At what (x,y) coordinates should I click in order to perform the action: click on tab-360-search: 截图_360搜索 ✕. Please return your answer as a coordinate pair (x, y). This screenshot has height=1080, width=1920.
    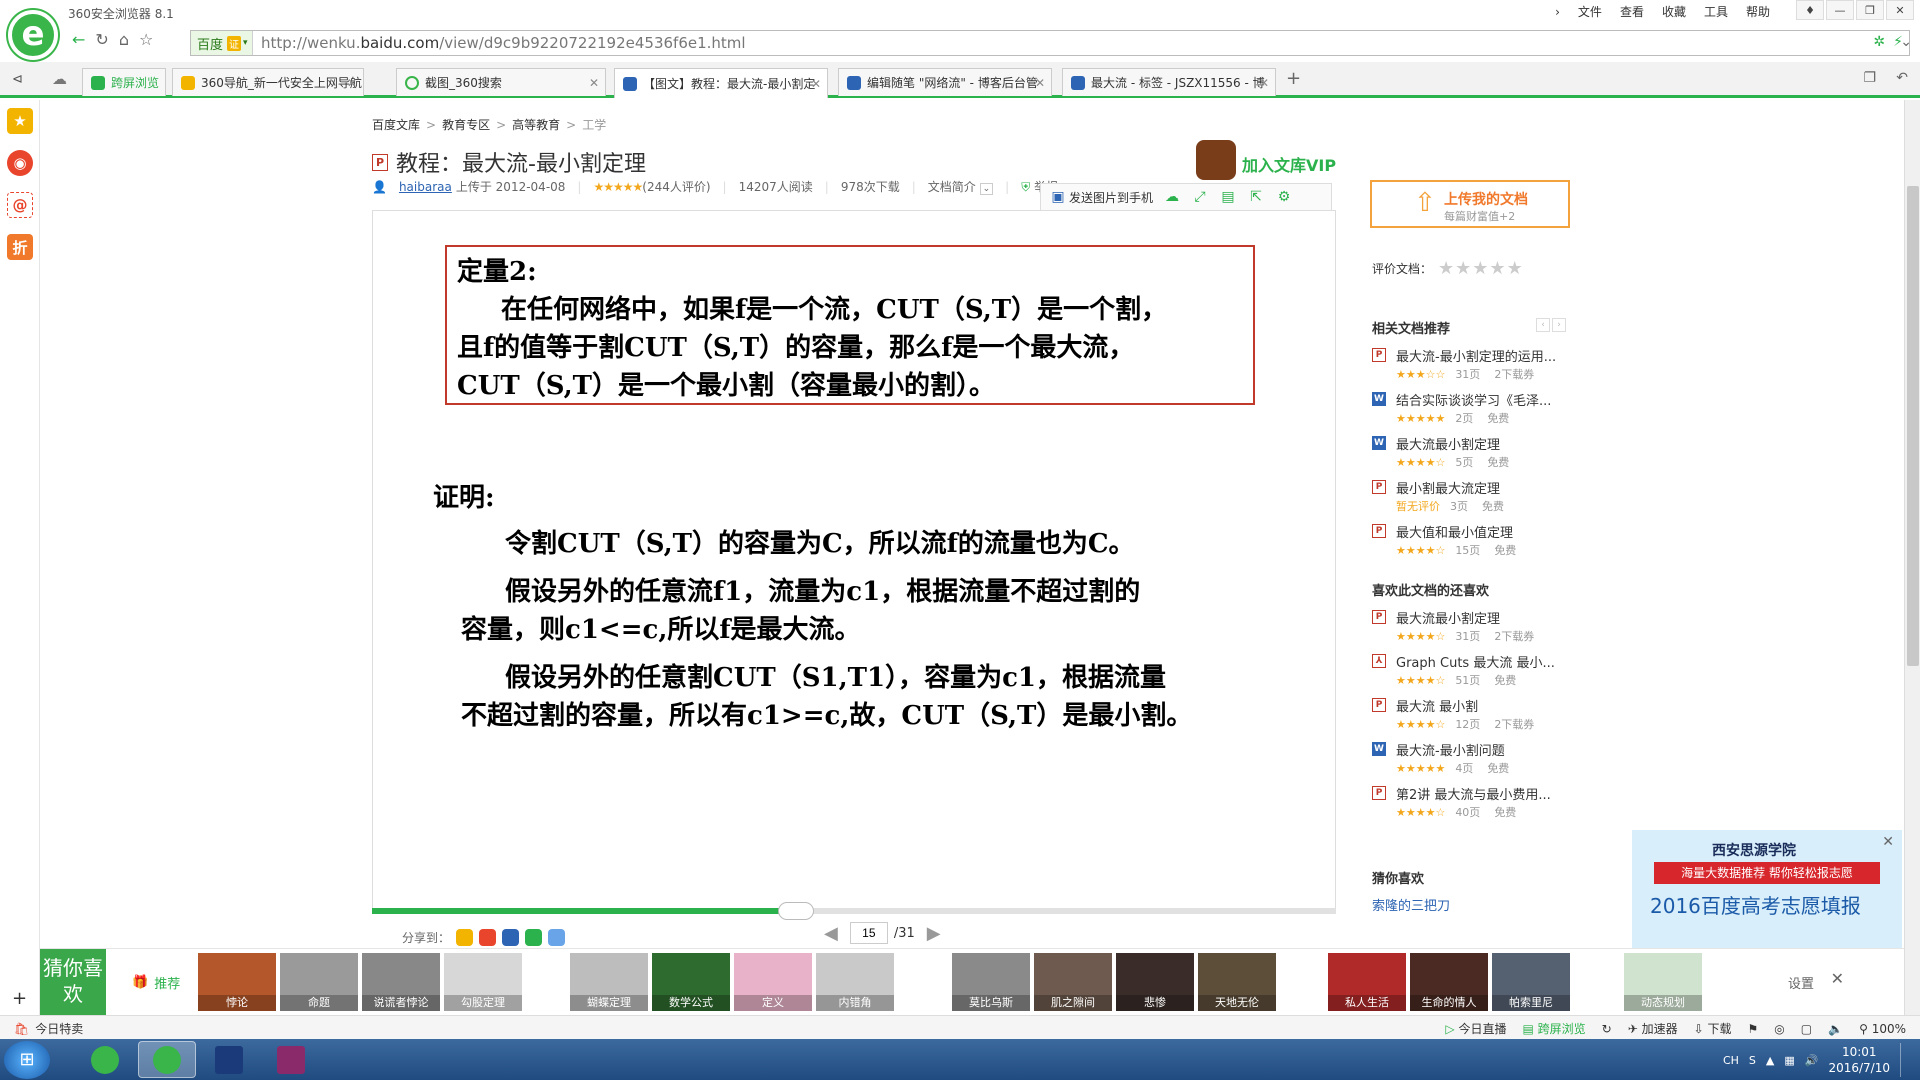
    Looking at the image, I should click on (501, 82).